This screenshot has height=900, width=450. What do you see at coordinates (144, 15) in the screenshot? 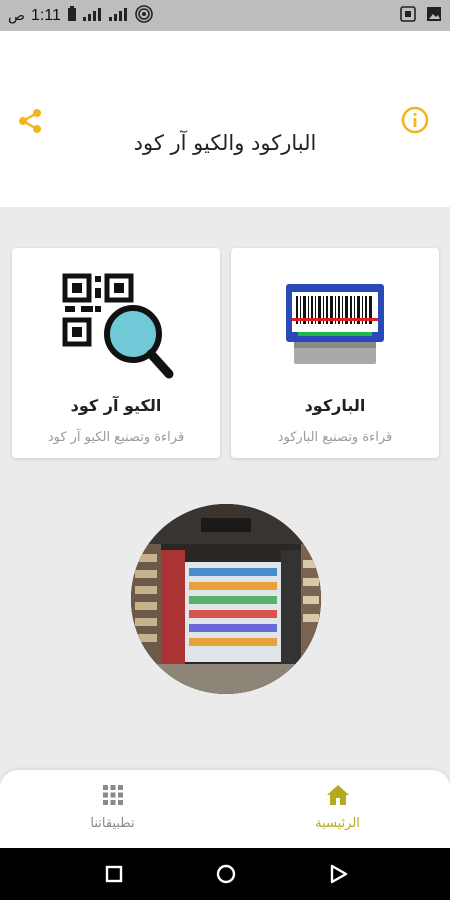
I see `hotspot-icon` at bounding box center [144, 15].